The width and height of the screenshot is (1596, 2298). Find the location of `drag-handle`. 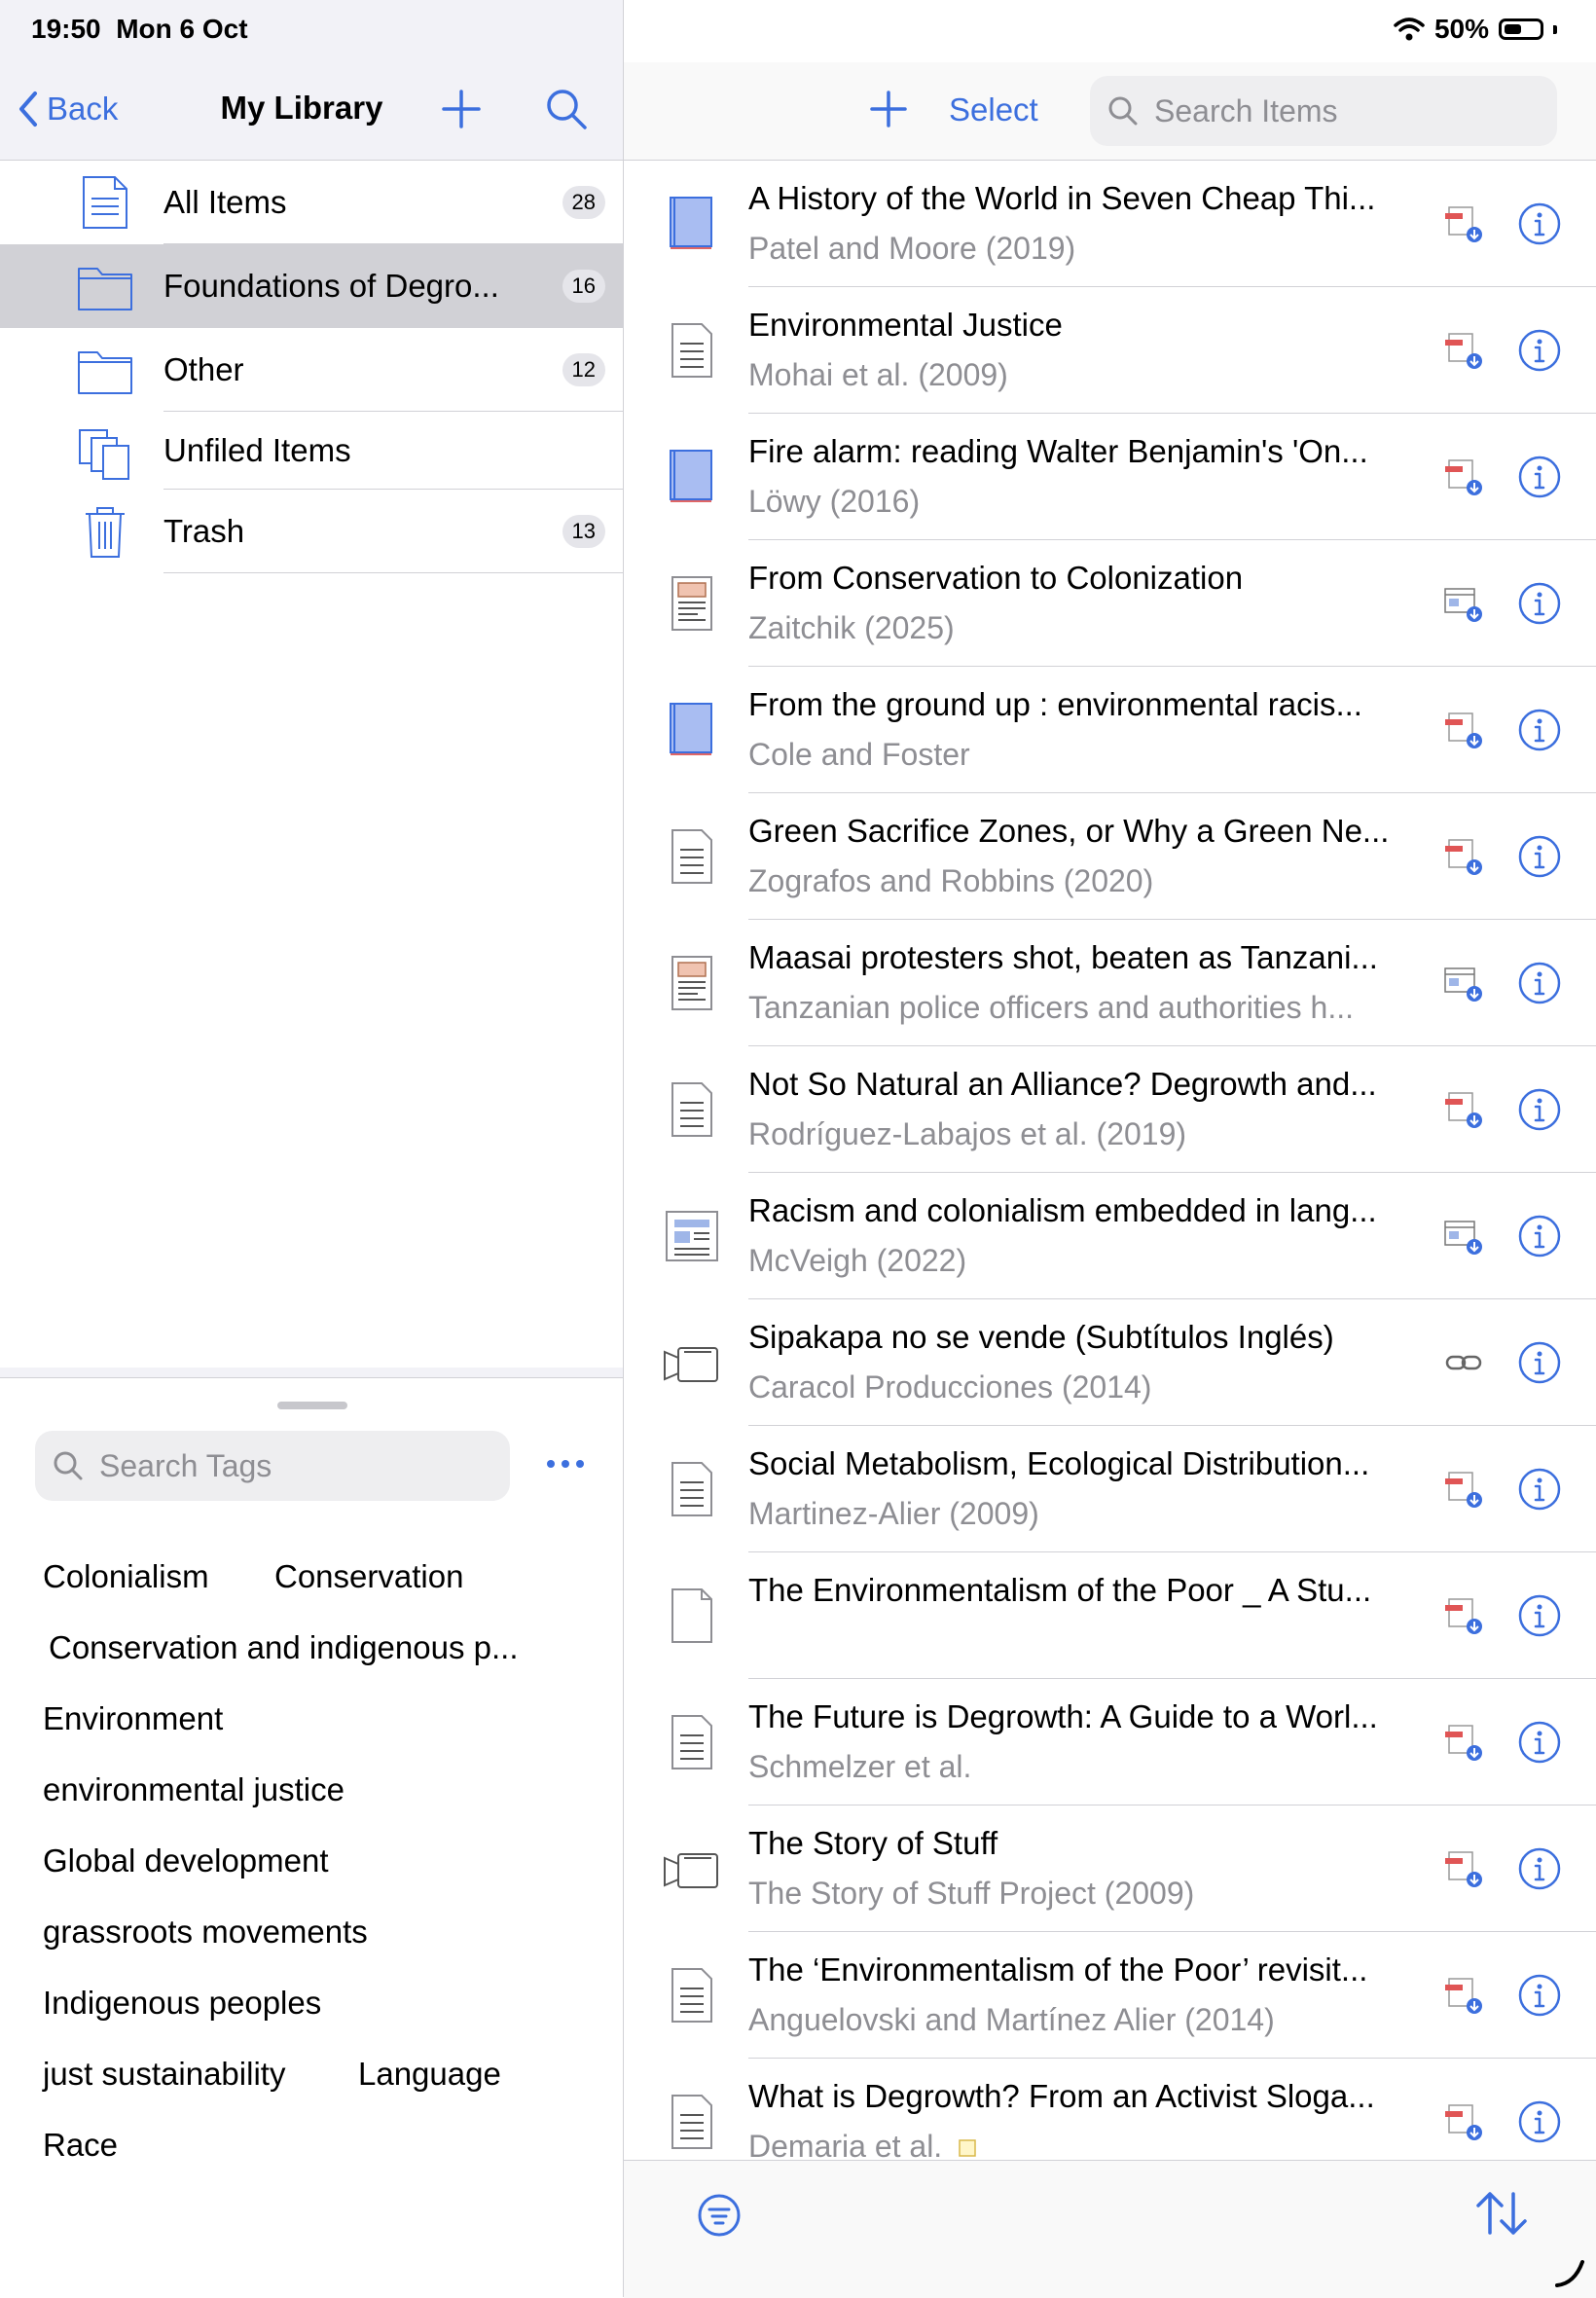

drag-handle is located at coordinates (312, 1405).